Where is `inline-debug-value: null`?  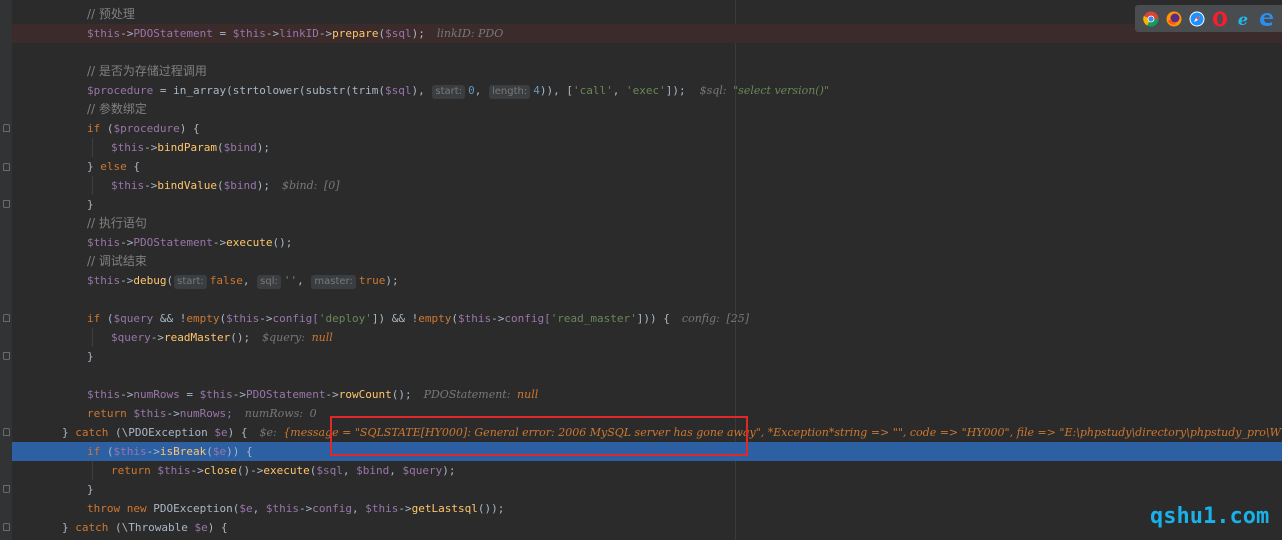
inline-debug-value: null is located at coordinates (528, 394).